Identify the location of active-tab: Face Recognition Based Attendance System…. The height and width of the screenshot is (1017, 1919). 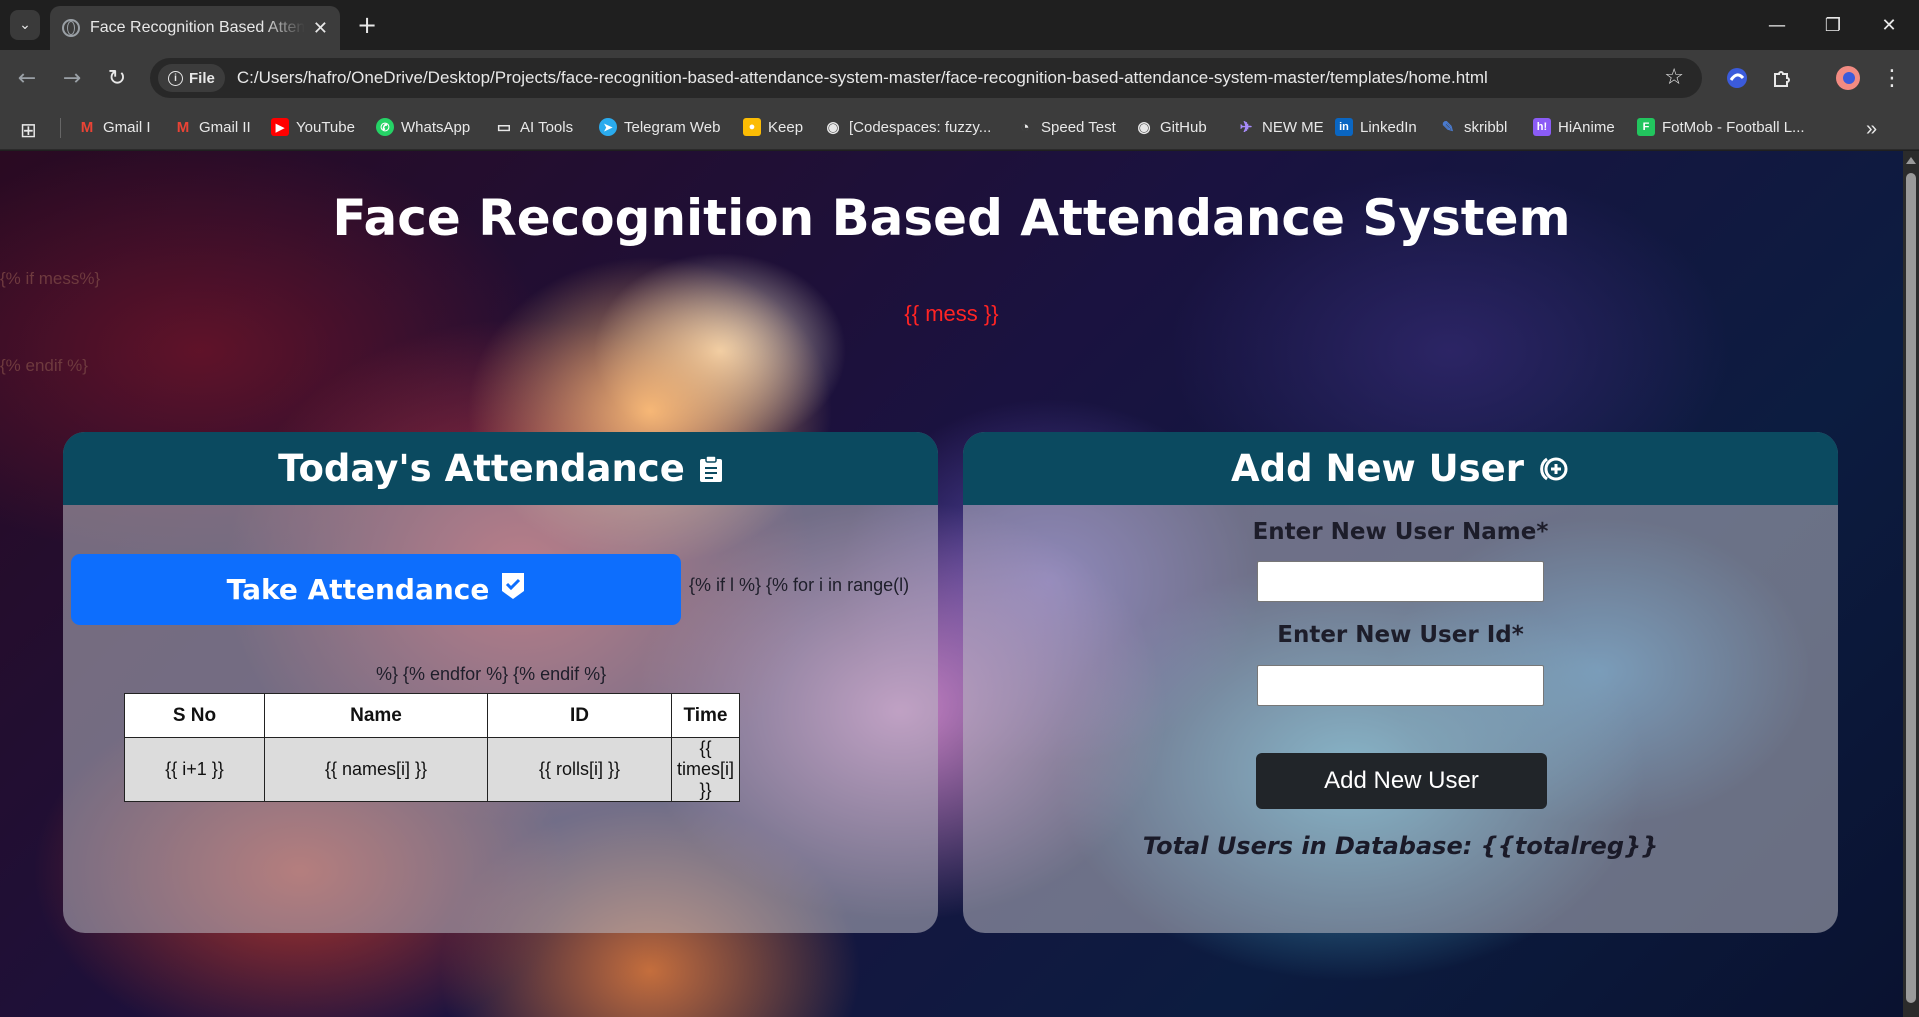
(195, 28).